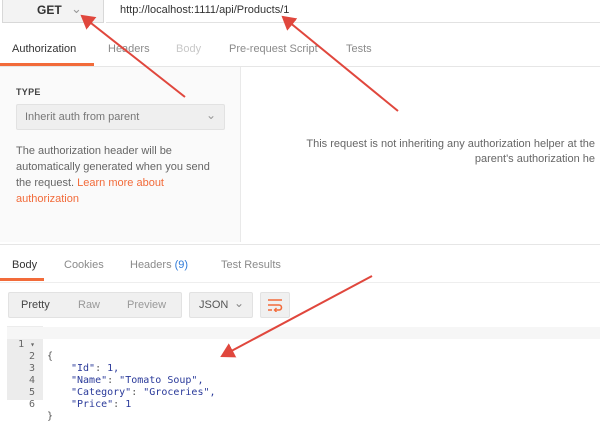 The height and width of the screenshot is (435, 600). What do you see at coordinates (84, 265) in the screenshot?
I see `tab-cookies: Cookies` at bounding box center [84, 265].